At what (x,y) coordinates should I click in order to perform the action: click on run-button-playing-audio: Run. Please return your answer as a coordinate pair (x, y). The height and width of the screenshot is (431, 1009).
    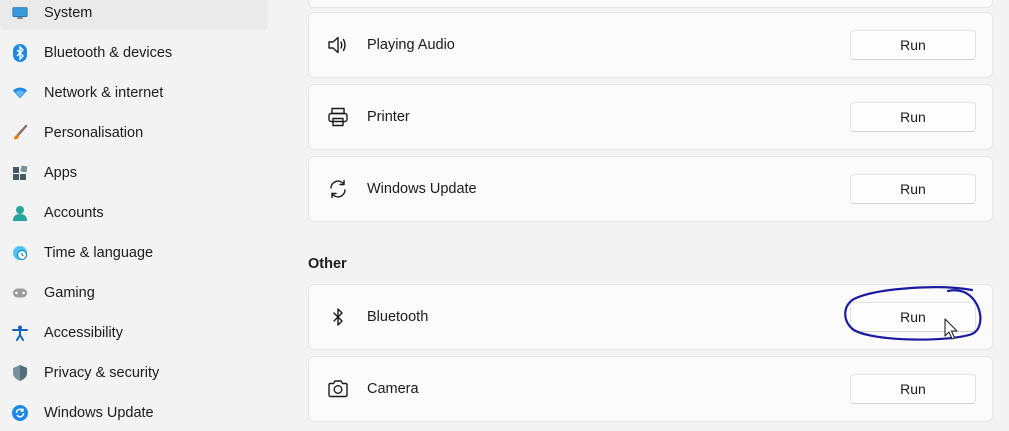
    Looking at the image, I should click on (913, 45).